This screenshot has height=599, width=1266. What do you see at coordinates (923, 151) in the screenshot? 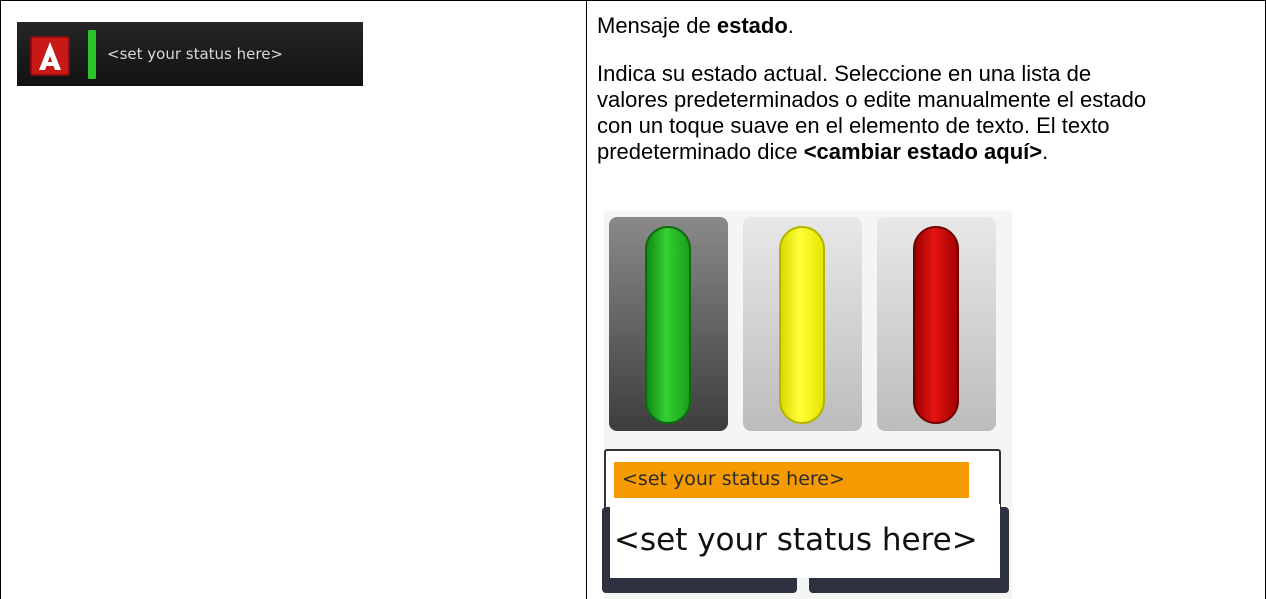
I see `description-bold: <cambiar estado aquí>` at bounding box center [923, 151].